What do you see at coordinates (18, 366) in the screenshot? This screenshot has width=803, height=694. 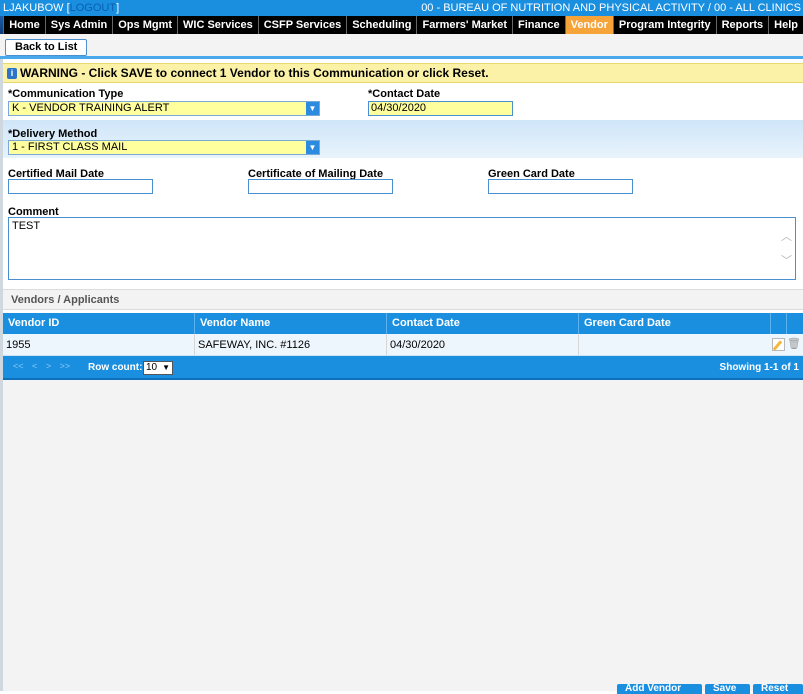 I see `first-page-button: <<` at bounding box center [18, 366].